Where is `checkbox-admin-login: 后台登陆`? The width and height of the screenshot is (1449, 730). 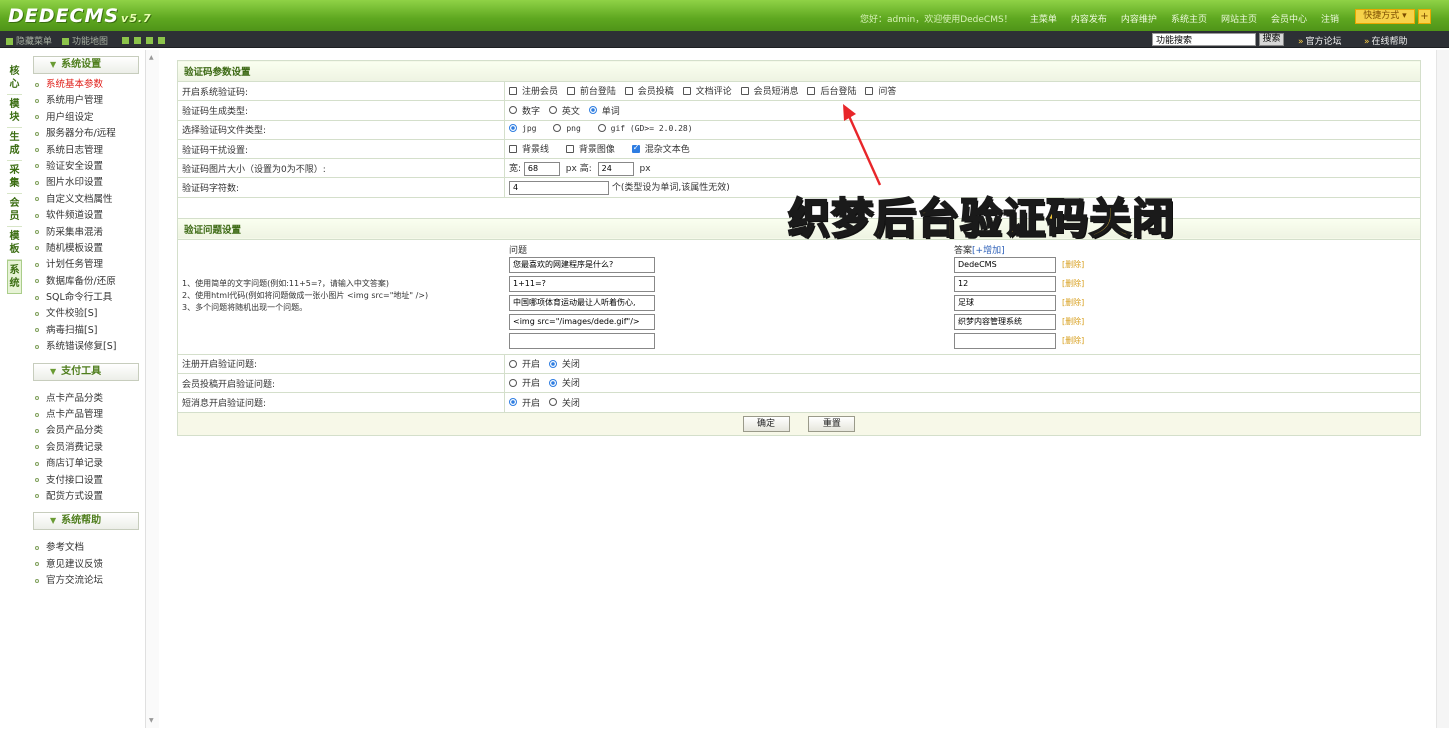 checkbox-admin-login: 后台登陆 is located at coordinates (831, 90).